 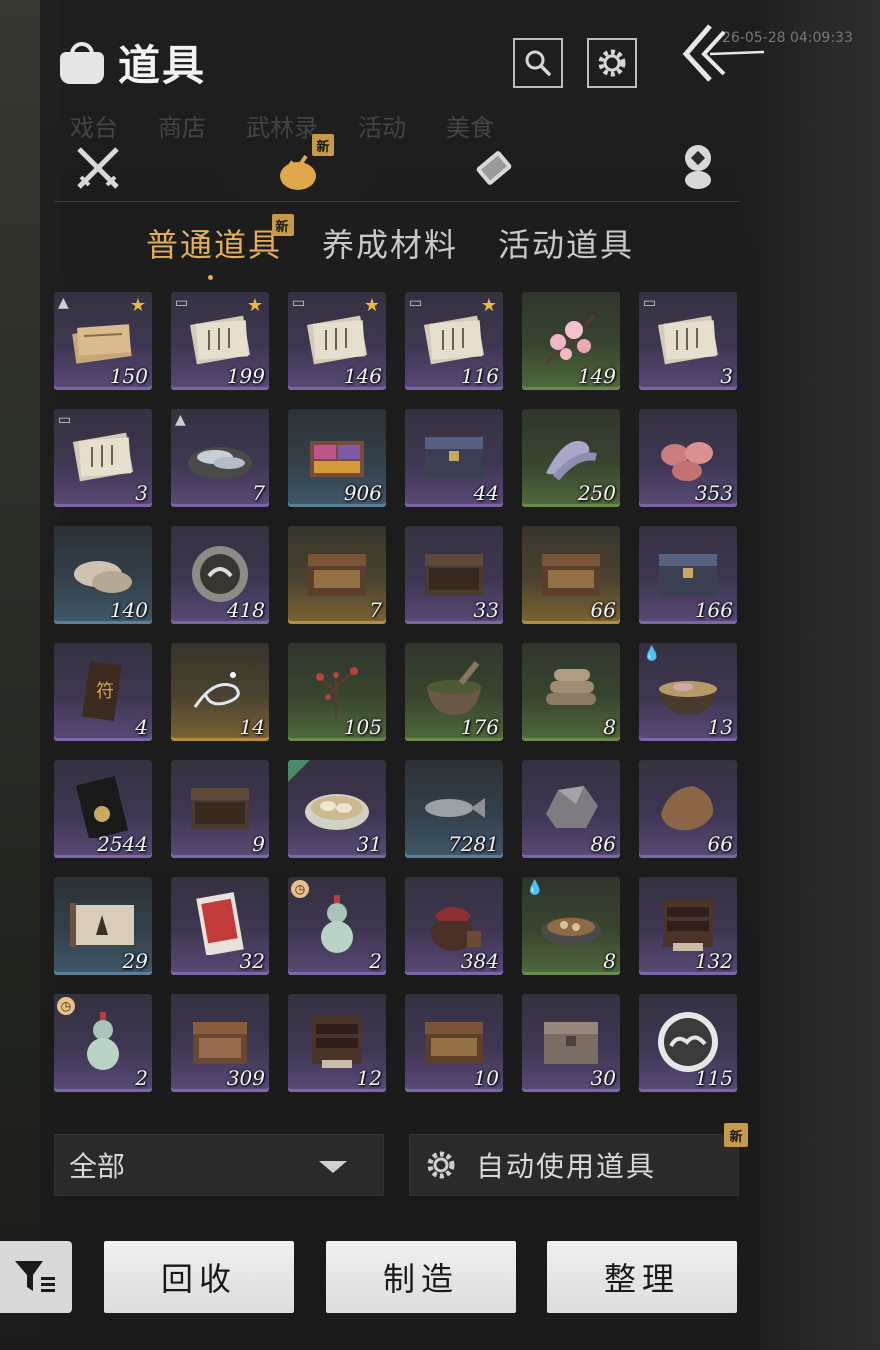 What do you see at coordinates (362, 727) in the screenshot?
I see `item-quantity: 105` at bounding box center [362, 727].